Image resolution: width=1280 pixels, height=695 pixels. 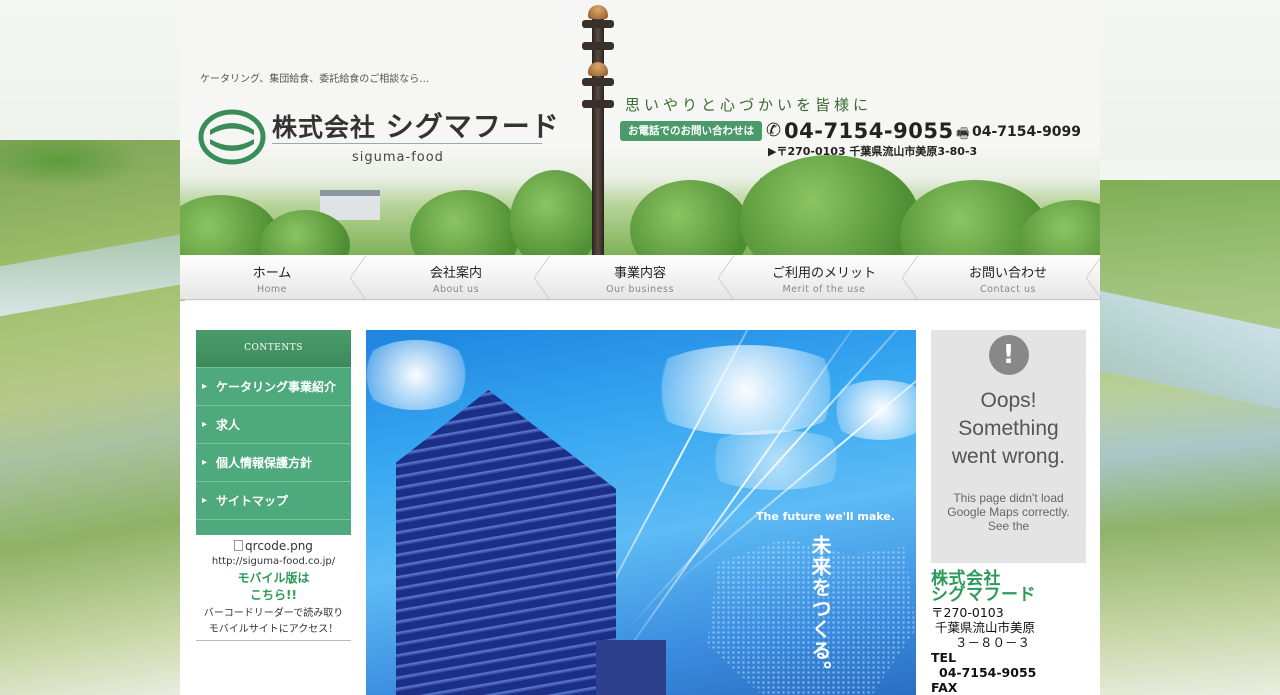 I want to click on header-landscape, so click(x=640, y=202).